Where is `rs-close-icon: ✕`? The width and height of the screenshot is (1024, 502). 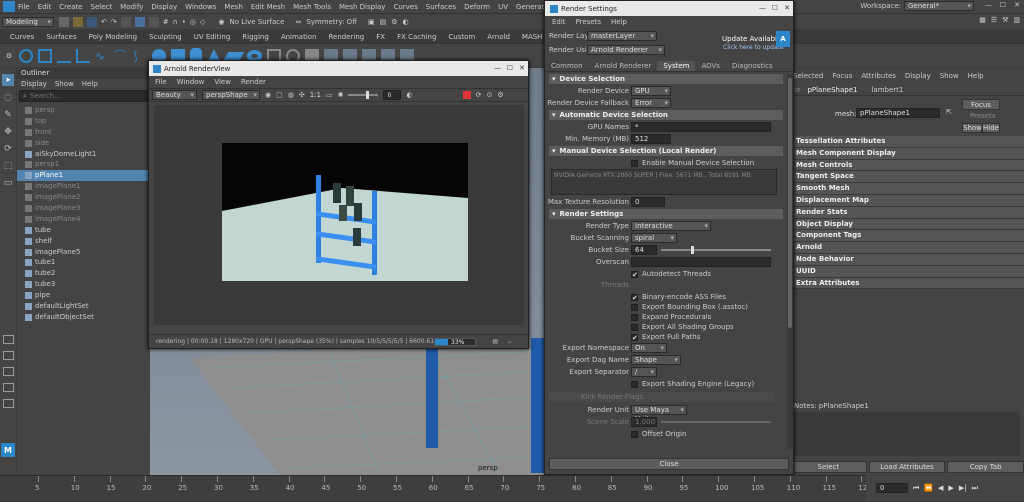 rs-close-icon: ✕ is located at coordinates (787, 8).